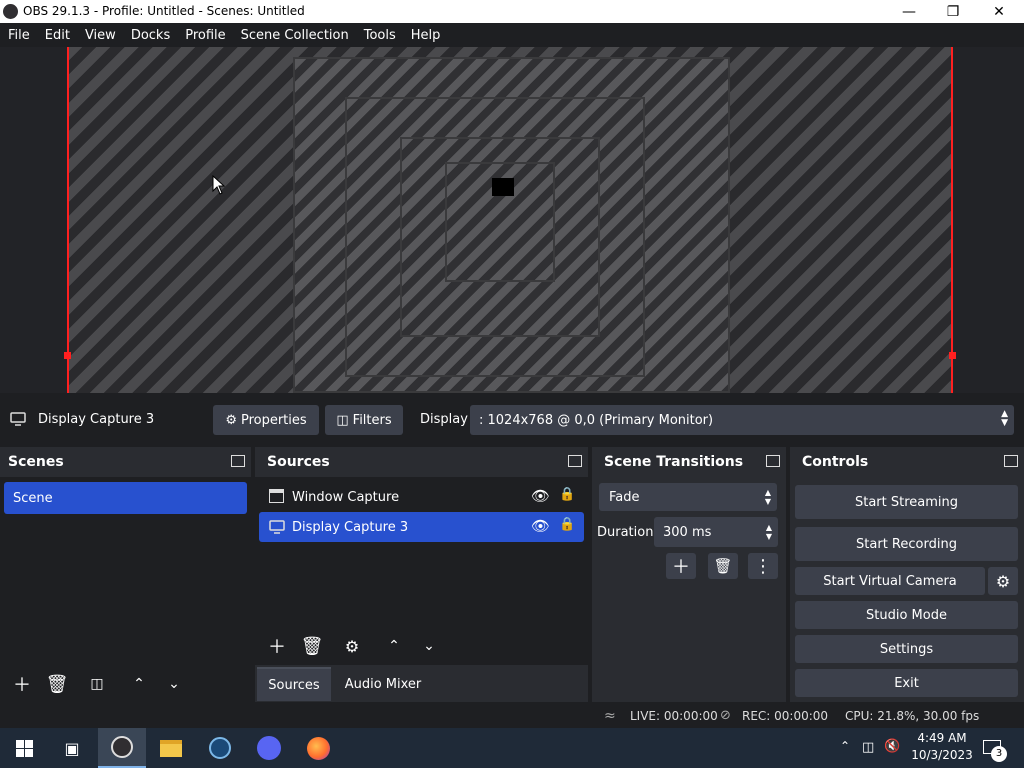  Describe the element at coordinates (999, 754) in the screenshot. I see `notification-badge: 3` at that location.